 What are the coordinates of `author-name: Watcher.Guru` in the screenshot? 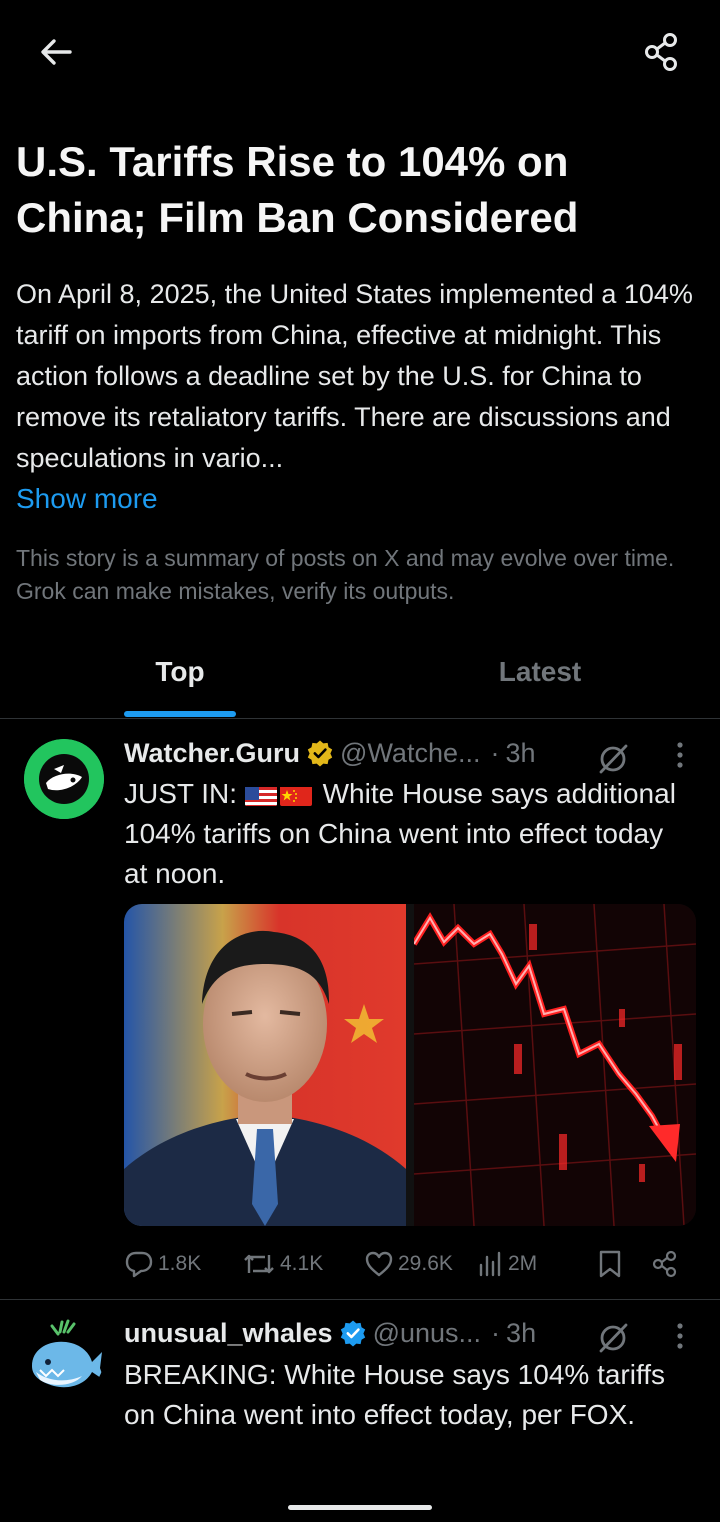 It's located at (212, 753).